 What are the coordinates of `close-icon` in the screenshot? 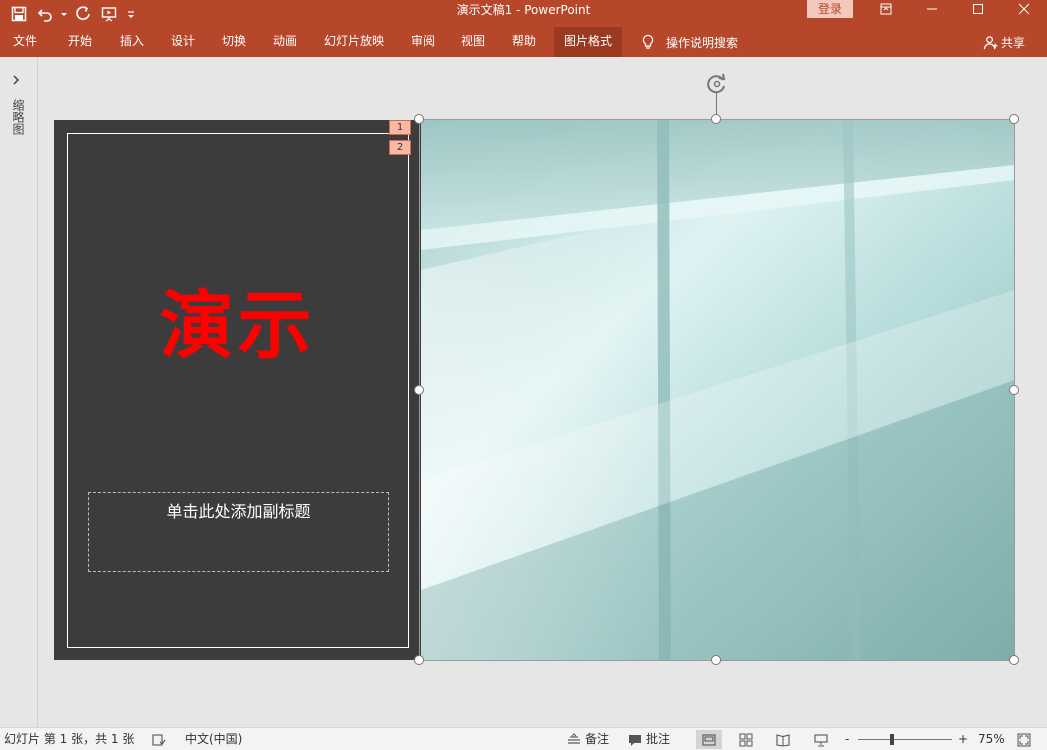 It's located at (1024, 9).